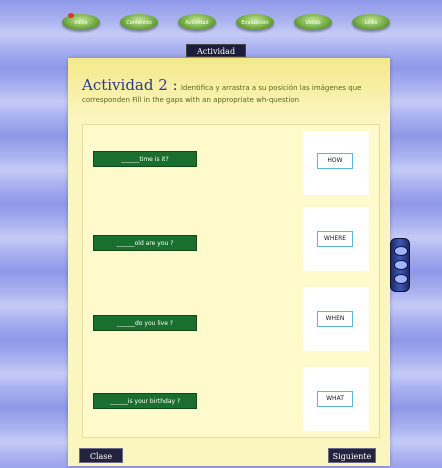 The height and width of the screenshot is (468, 442). I want to click on nav-label: Contenido, so click(139, 23).